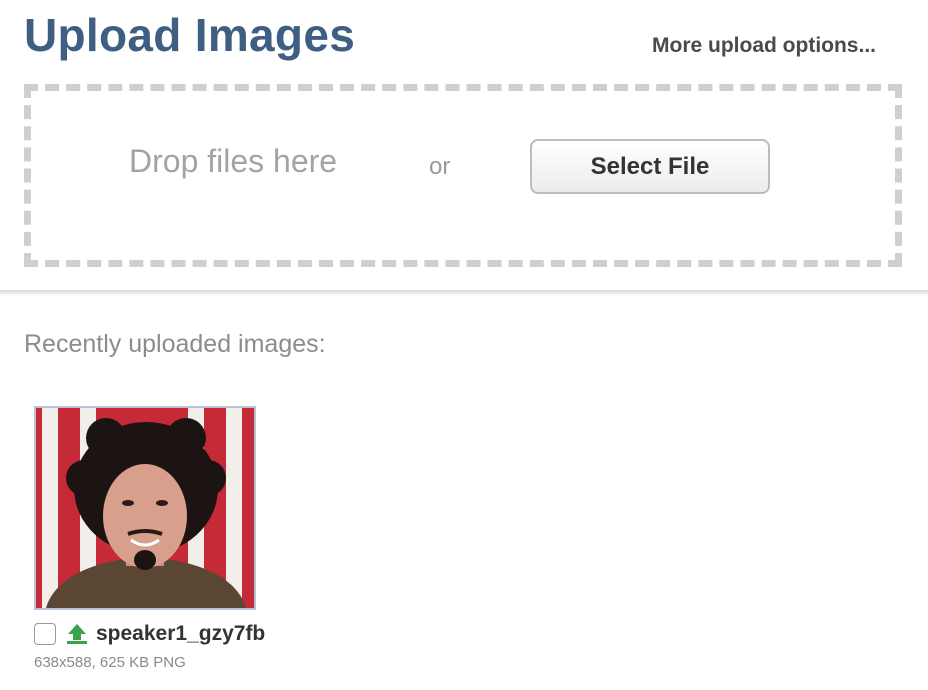 This screenshot has height=690, width=928. What do you see at coordinates (110, 662) in the screenshot?
I see `image-metadata: 638x588, 625 KB PNG` at bounding box center [110, 662].